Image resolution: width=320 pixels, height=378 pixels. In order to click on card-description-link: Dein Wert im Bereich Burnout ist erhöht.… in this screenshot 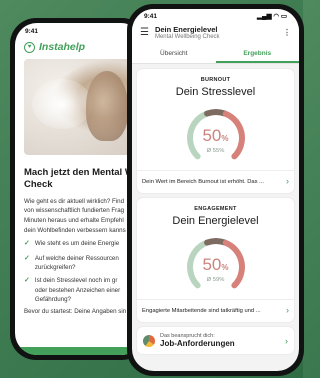, I will do `click(215, 181)`.